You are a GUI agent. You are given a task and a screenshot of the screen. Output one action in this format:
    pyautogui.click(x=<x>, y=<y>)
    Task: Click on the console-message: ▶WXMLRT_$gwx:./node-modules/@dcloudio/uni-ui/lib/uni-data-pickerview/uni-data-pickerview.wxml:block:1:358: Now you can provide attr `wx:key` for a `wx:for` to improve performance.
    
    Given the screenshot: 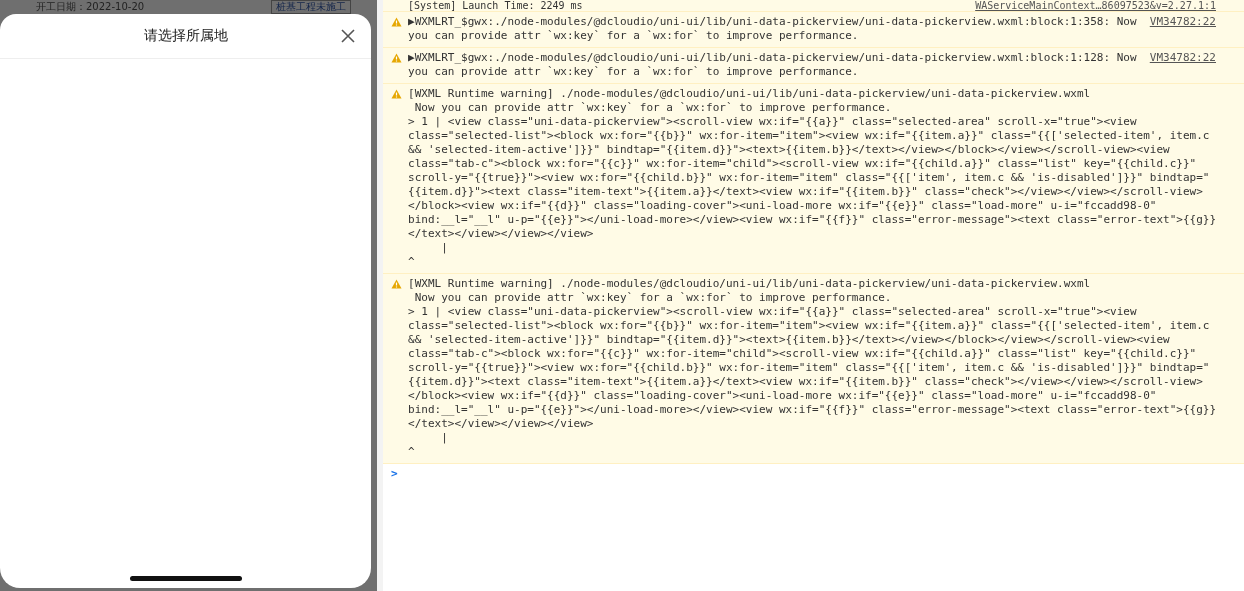 What is the action you would take?
    pyautogui.click(x=773, y=29)
    